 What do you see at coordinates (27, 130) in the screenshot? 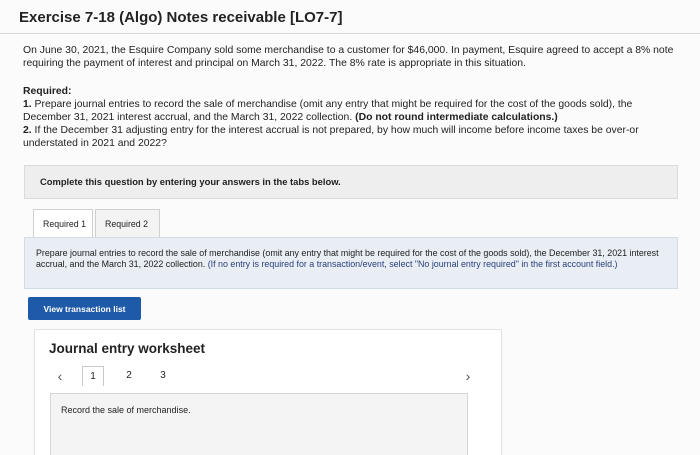
I see `required-item-2-label: 2.` at bounding box center [27, 130].